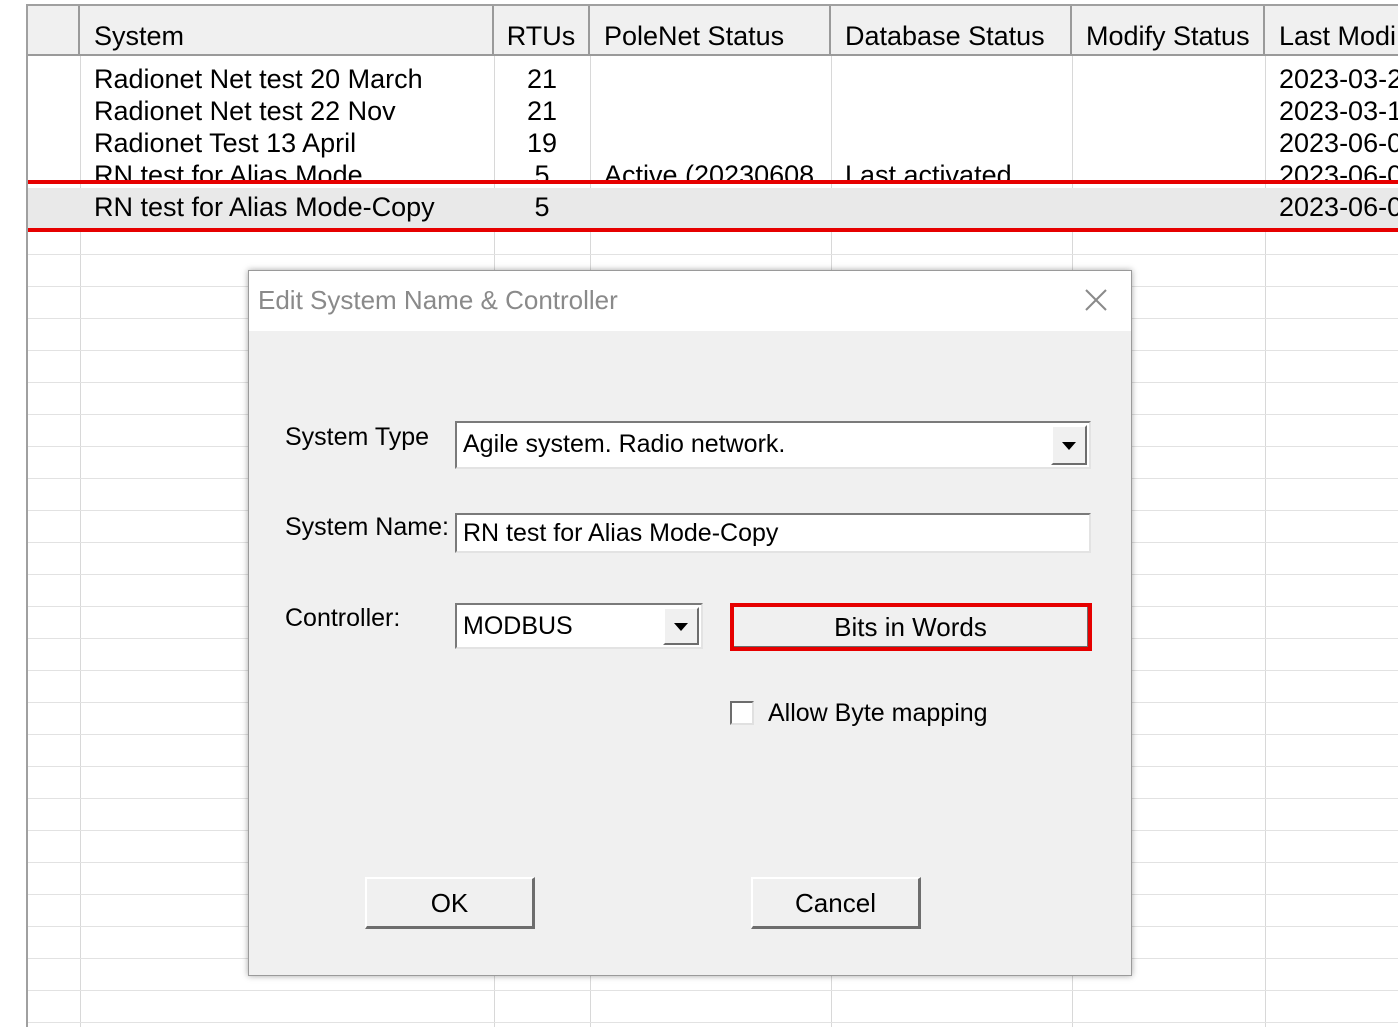 This screenshot has width=1398, height=1027. I want to click on system-name-value: RN test for Alias Mode-Copy, so click(621, 533).